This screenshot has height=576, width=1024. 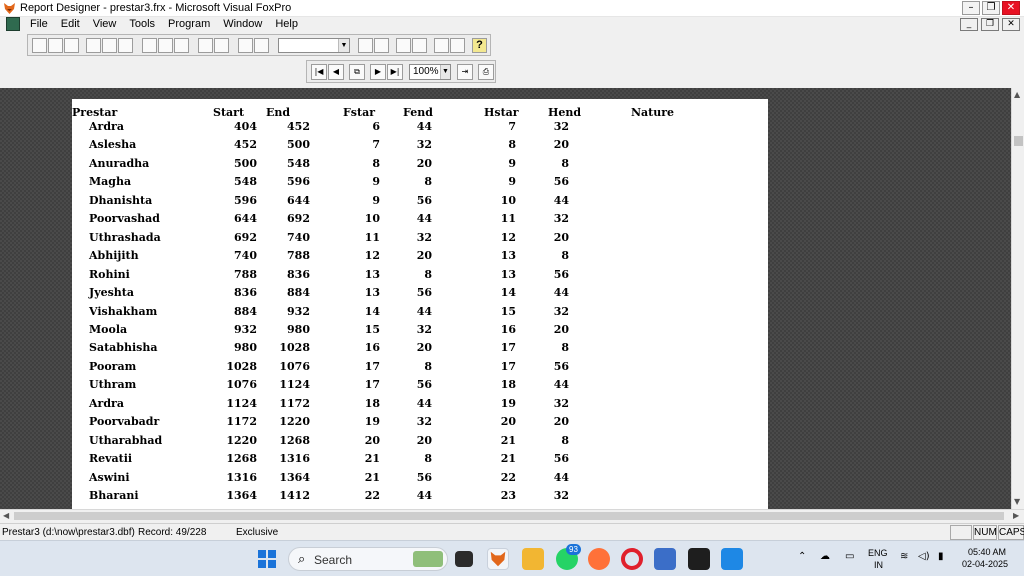 I want to click on close-preview-icon: ⇥, so click(x=465, y=72).